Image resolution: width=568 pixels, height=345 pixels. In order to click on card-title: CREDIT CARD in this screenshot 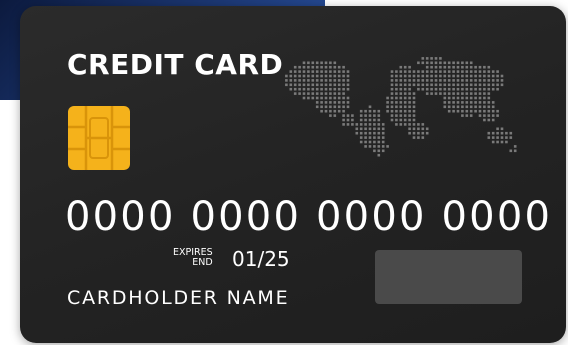, I will do `click(175, 64)`.